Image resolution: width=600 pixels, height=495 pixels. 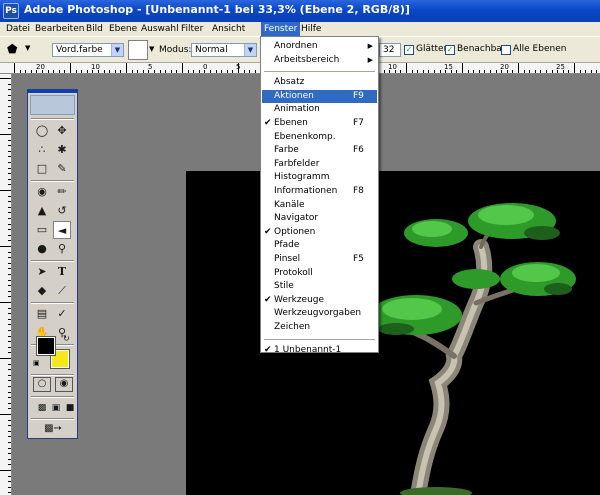 What do you see at coordinates (42, 131) in the screenshot?
I see `marquee-icon: ◯` at bounding box center [42, 131].